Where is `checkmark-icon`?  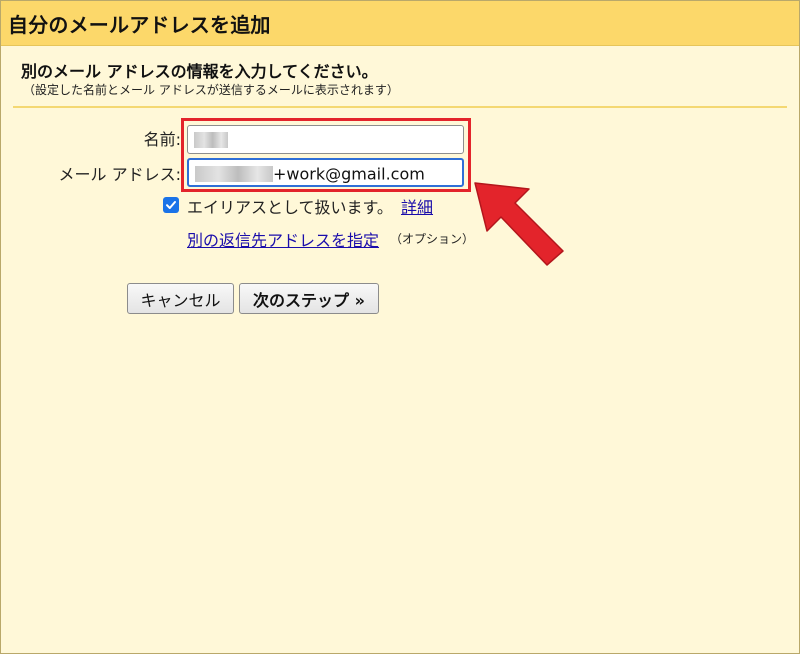
checkmark-icon is located at coordinates (171, 205).